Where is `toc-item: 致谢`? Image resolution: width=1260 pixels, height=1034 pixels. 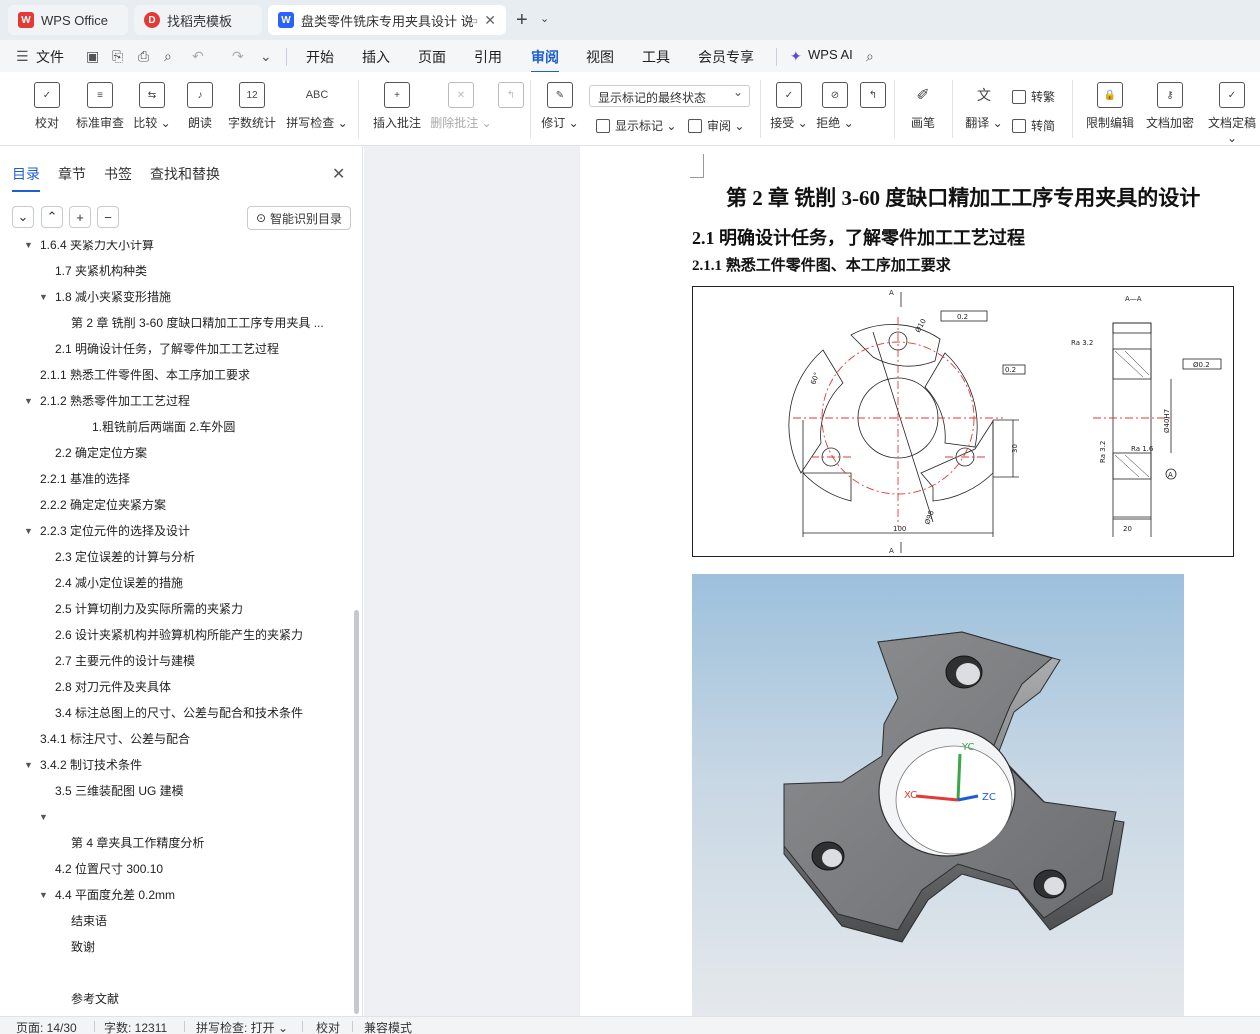 toc-item: 致谢 is located at coordinates (83, 947).